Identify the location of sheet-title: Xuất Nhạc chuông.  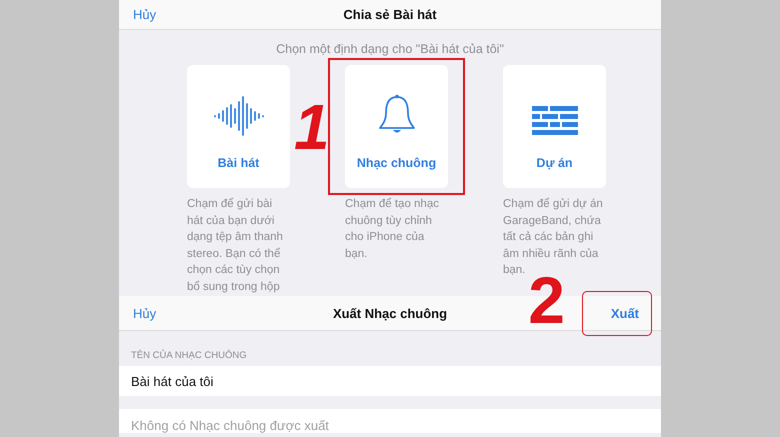
(390, 313).